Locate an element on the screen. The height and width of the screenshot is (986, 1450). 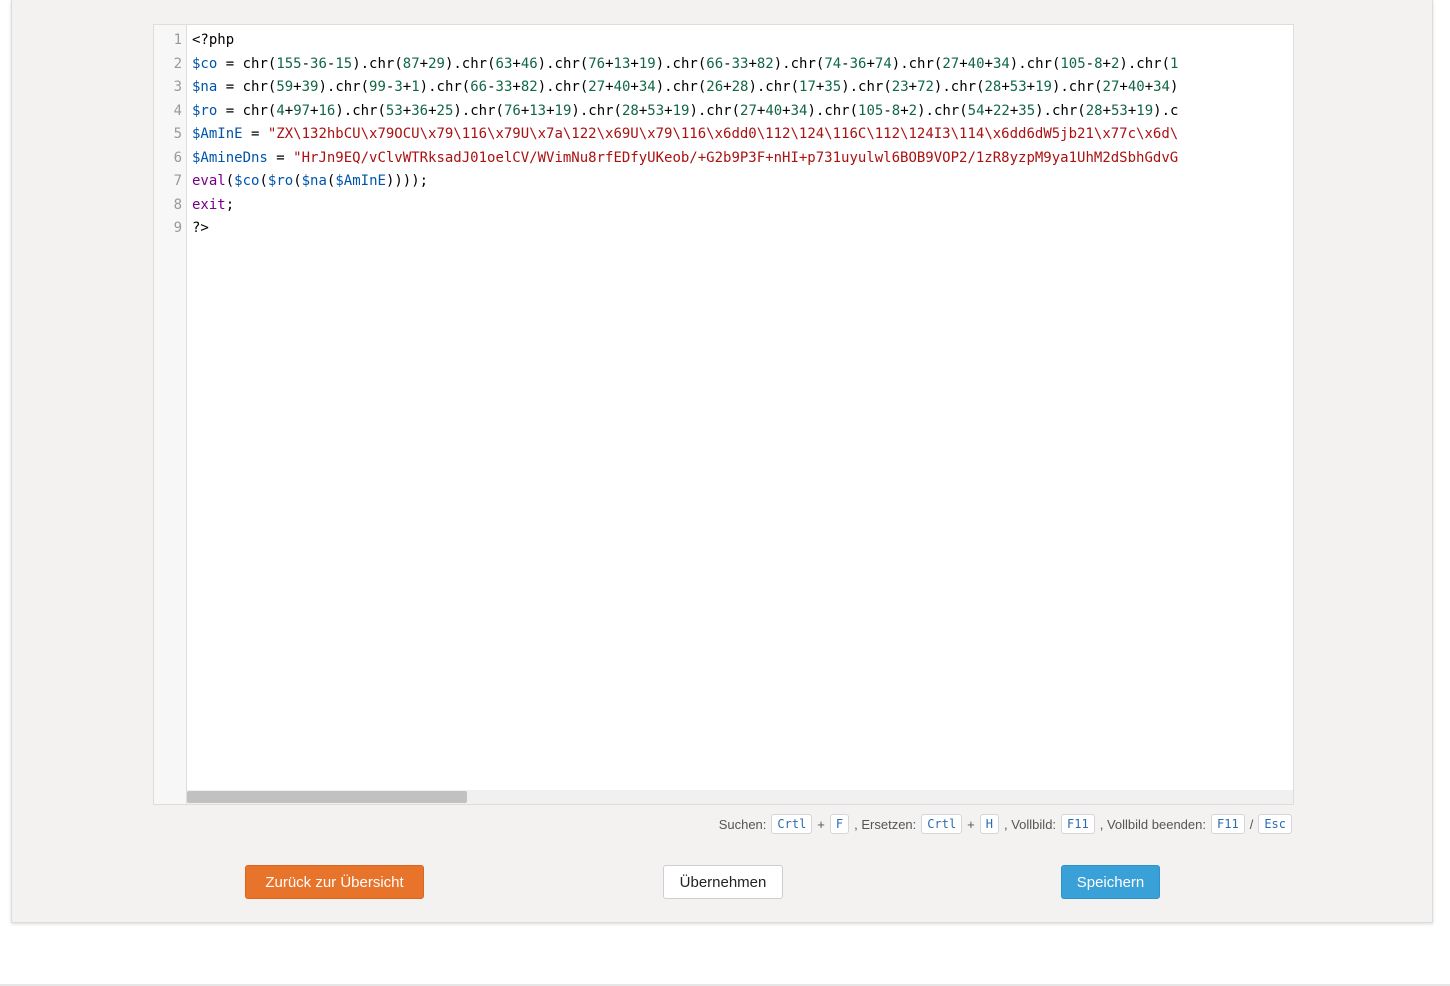
code-token: 15 is located at coordinates (344, 63).